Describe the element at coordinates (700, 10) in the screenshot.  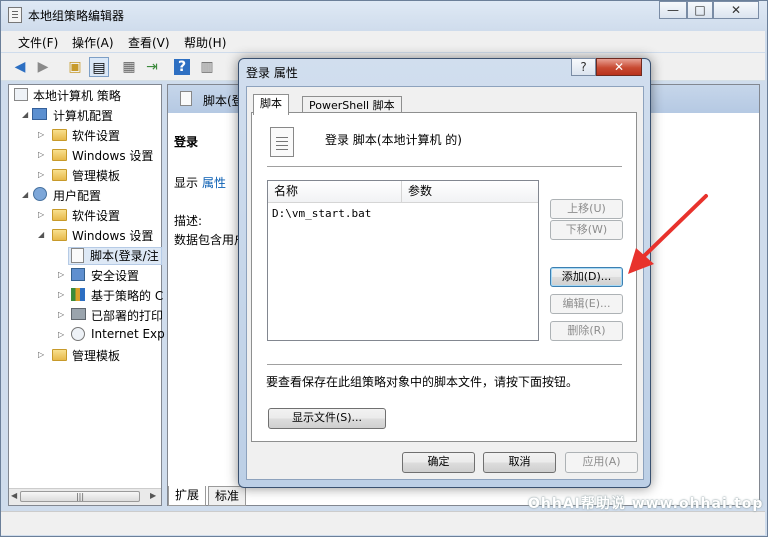
I see `maximize-button: □` at that location.